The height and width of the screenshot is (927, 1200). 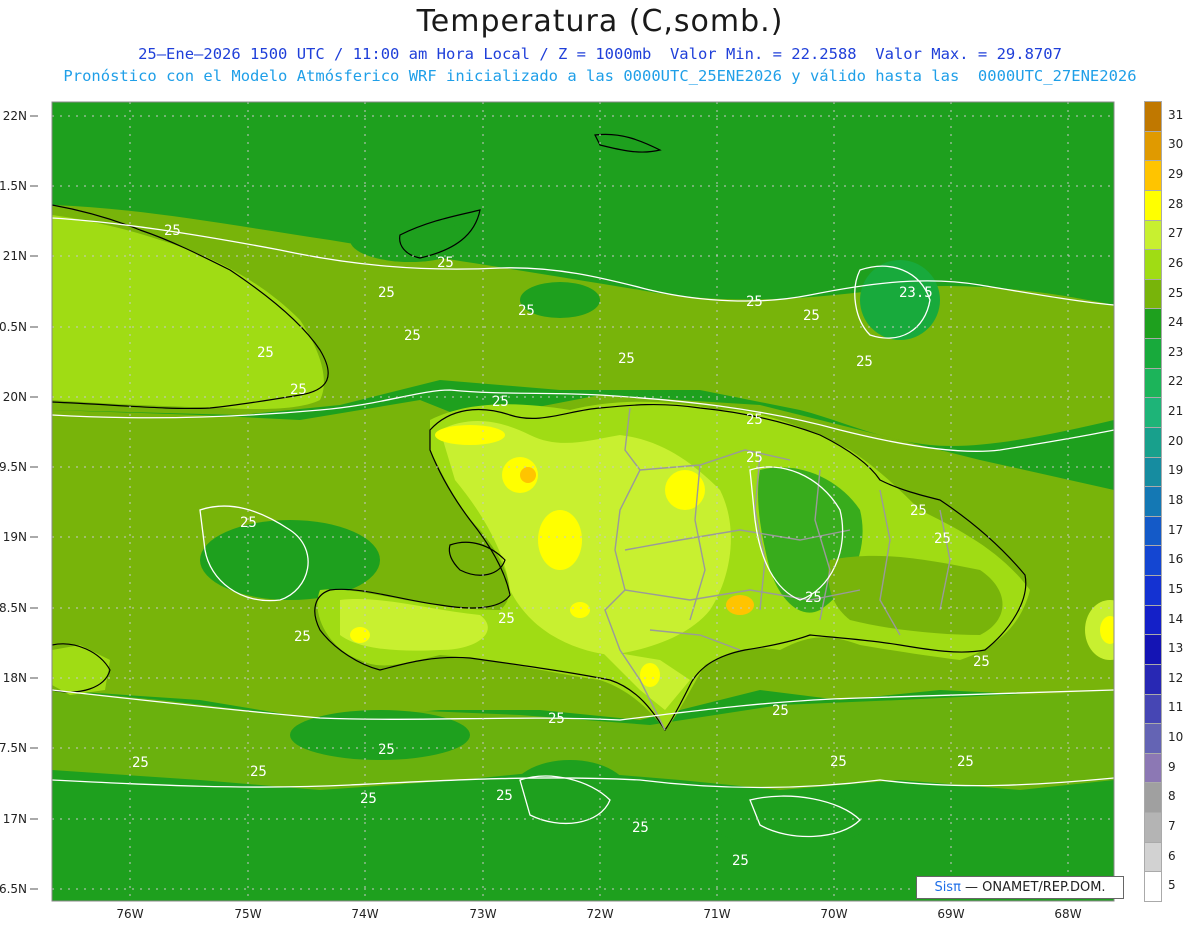 I want to click on colorbar-label: 28, so click(x=1176, y=203).